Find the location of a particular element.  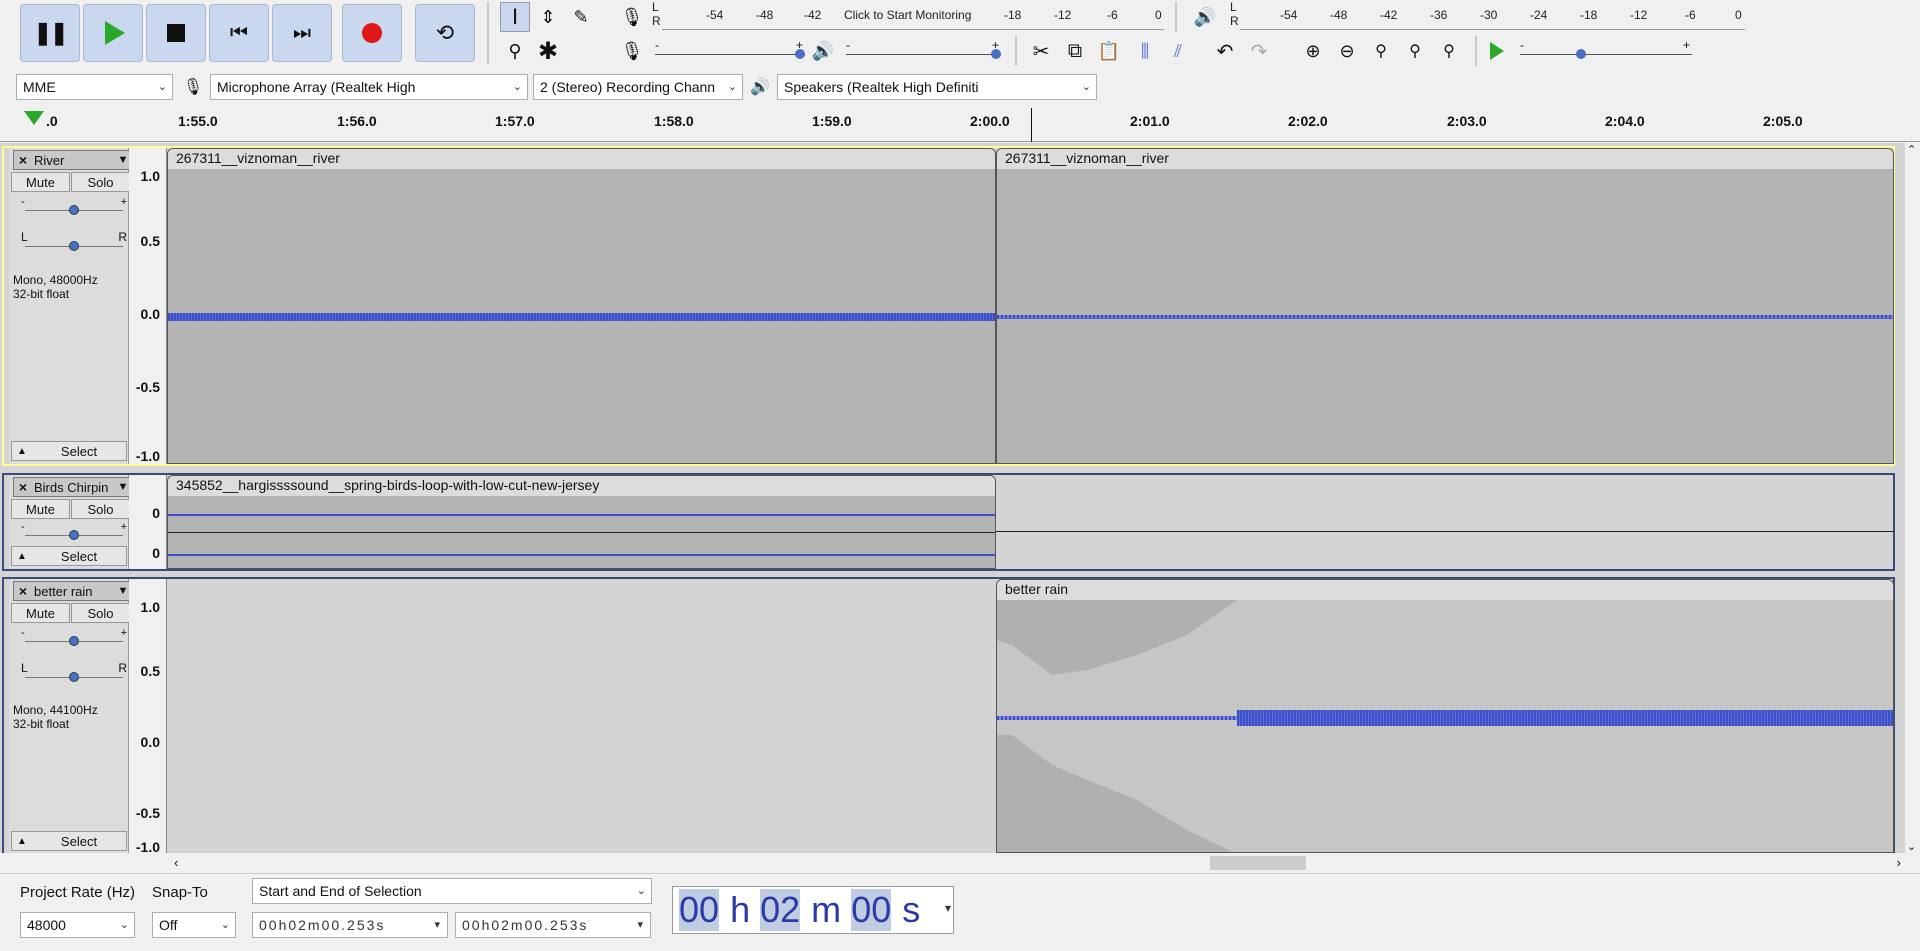

undo-button: ↶ is located at coordinates (1225, 51).